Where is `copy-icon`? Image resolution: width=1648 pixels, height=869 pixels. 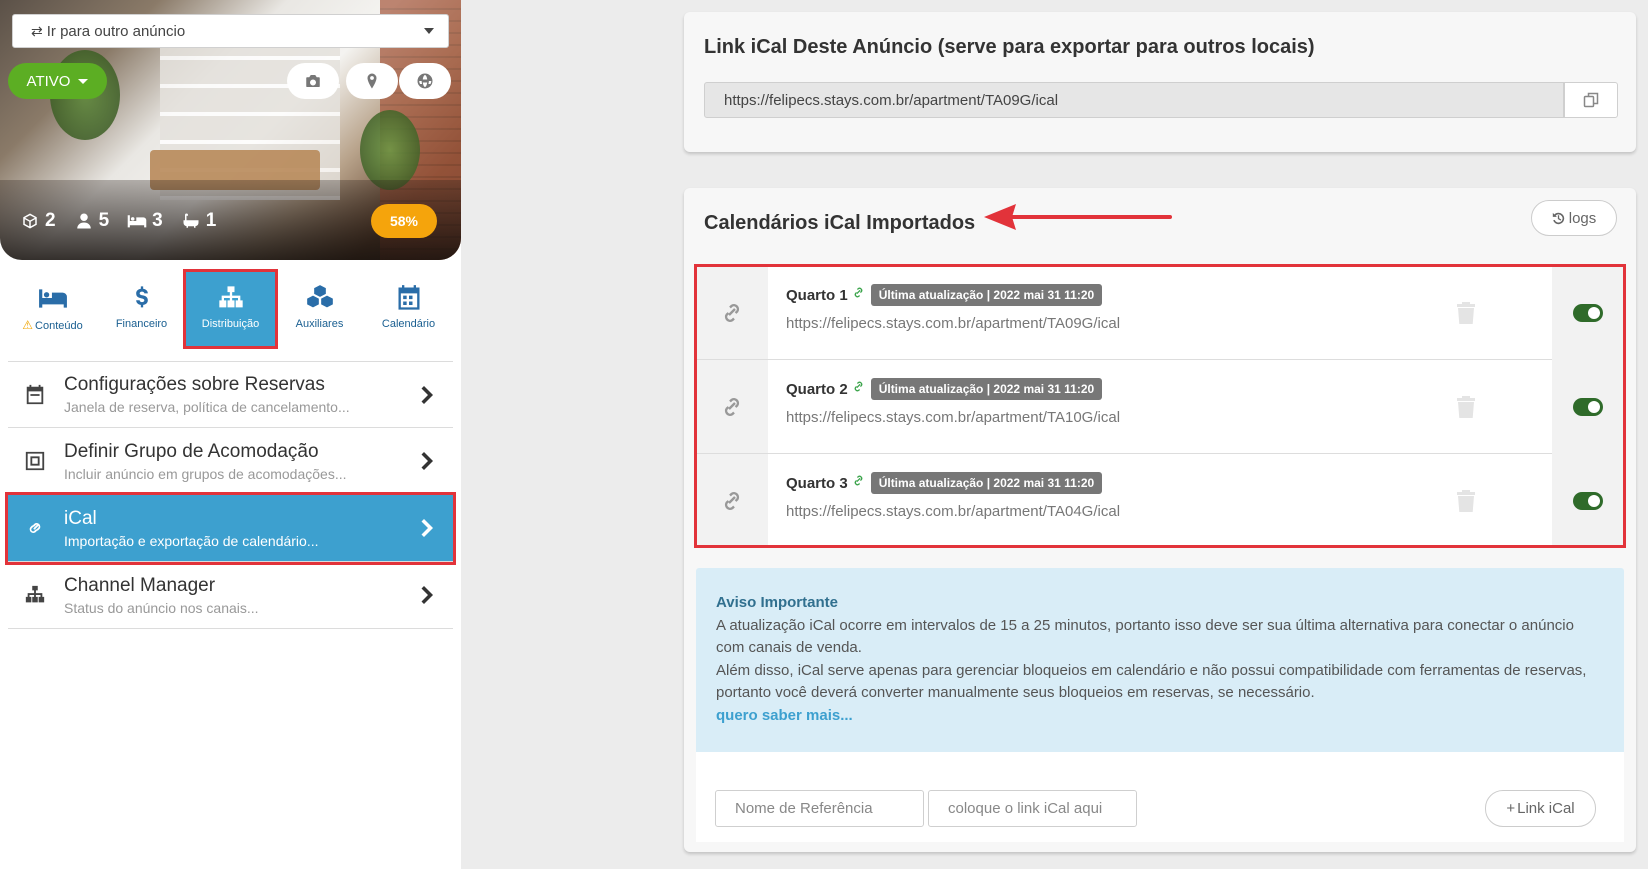 copy-icon is located at coordinates (1591, 100).